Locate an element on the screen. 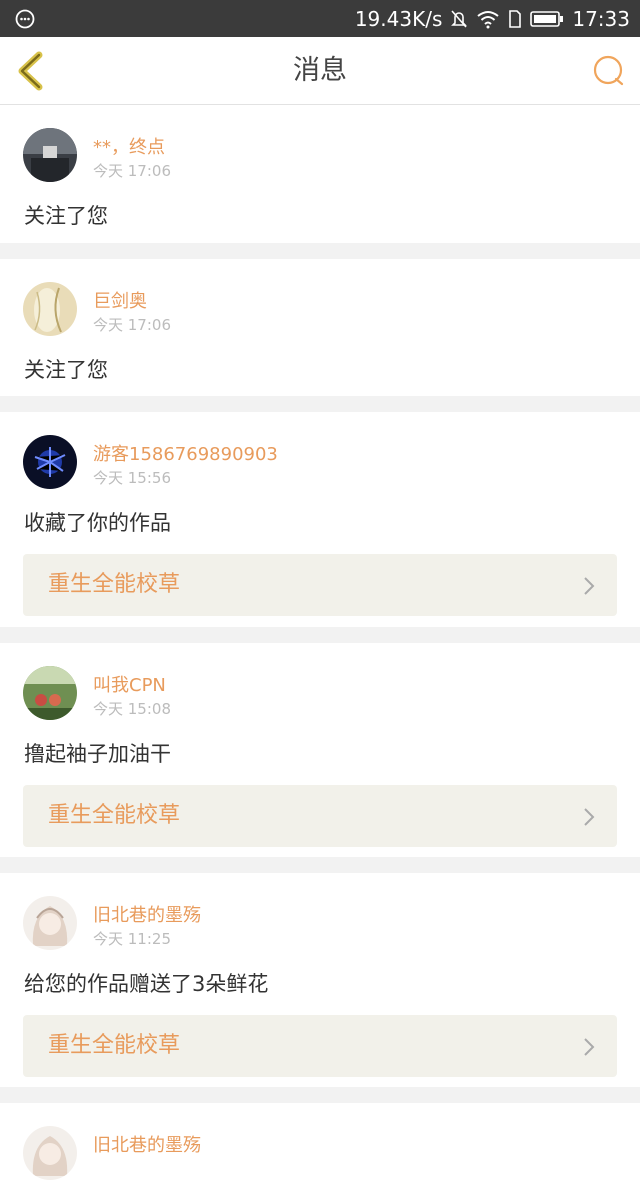  message-item: 旧北巷的墨殇 is located at coordinates (320, 1143).